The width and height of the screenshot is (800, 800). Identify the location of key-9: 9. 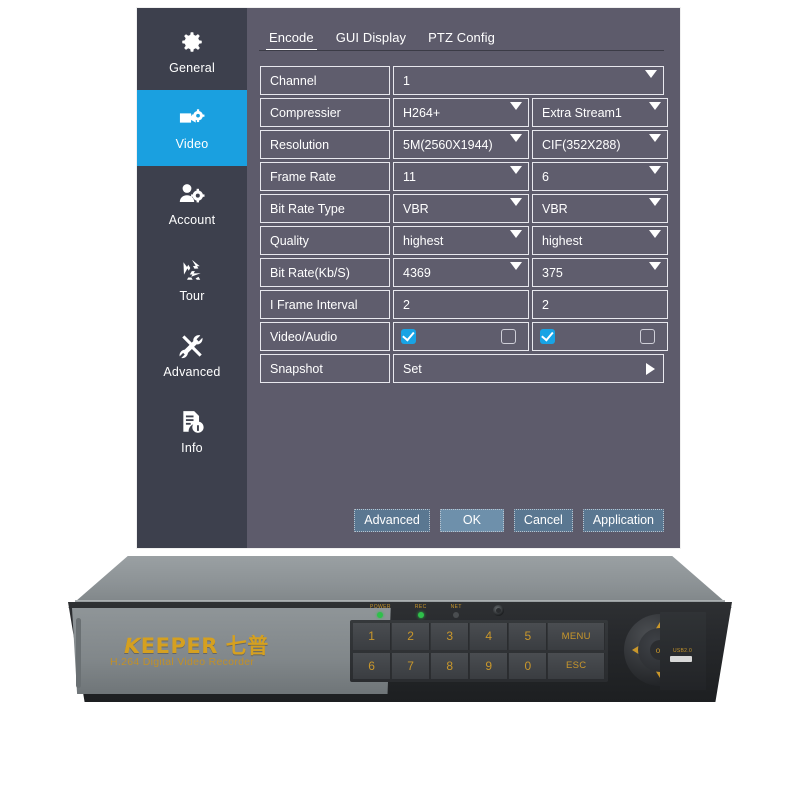
(489, 665).